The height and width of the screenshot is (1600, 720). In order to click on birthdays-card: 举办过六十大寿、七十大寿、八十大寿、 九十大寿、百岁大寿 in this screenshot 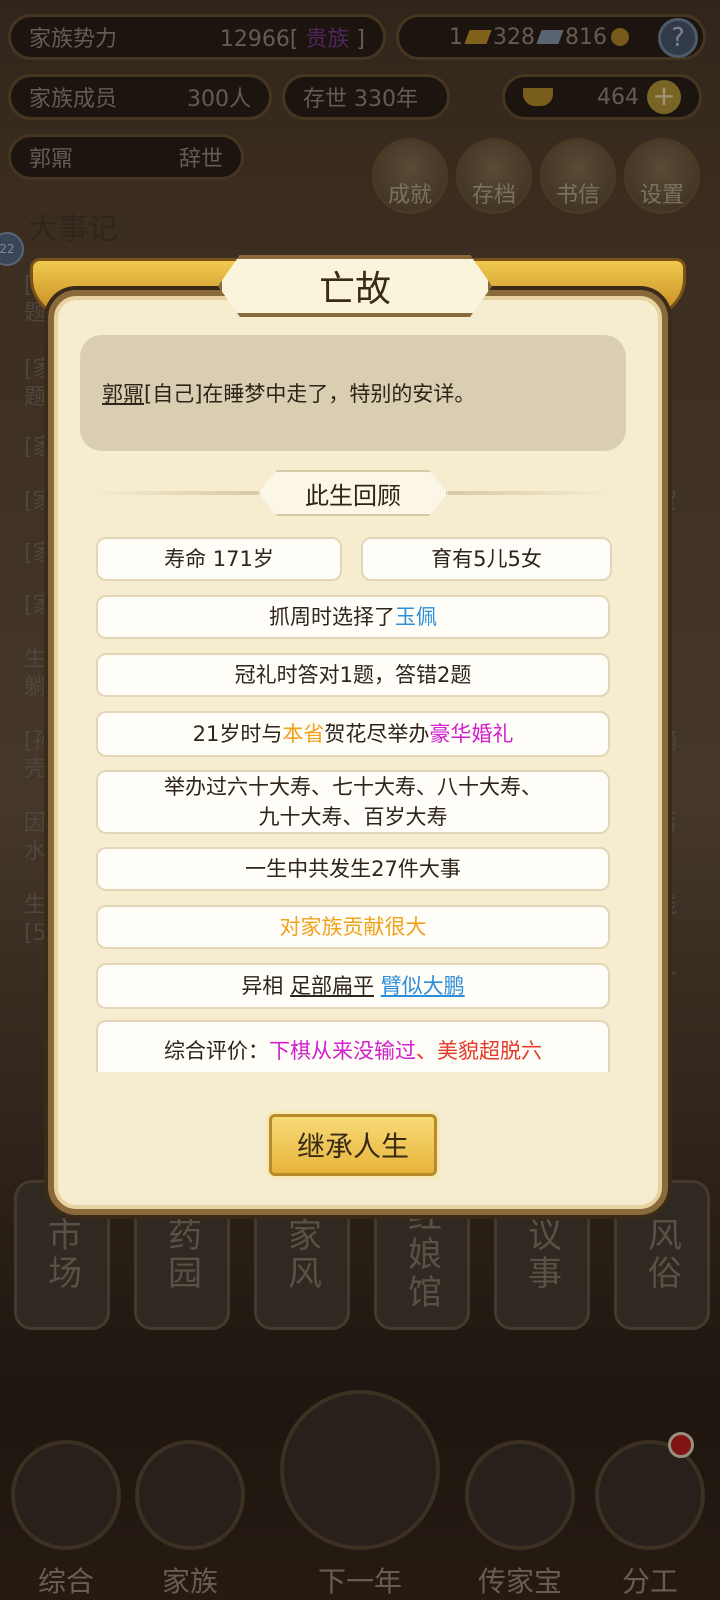, I will do `click(353, 802)`.